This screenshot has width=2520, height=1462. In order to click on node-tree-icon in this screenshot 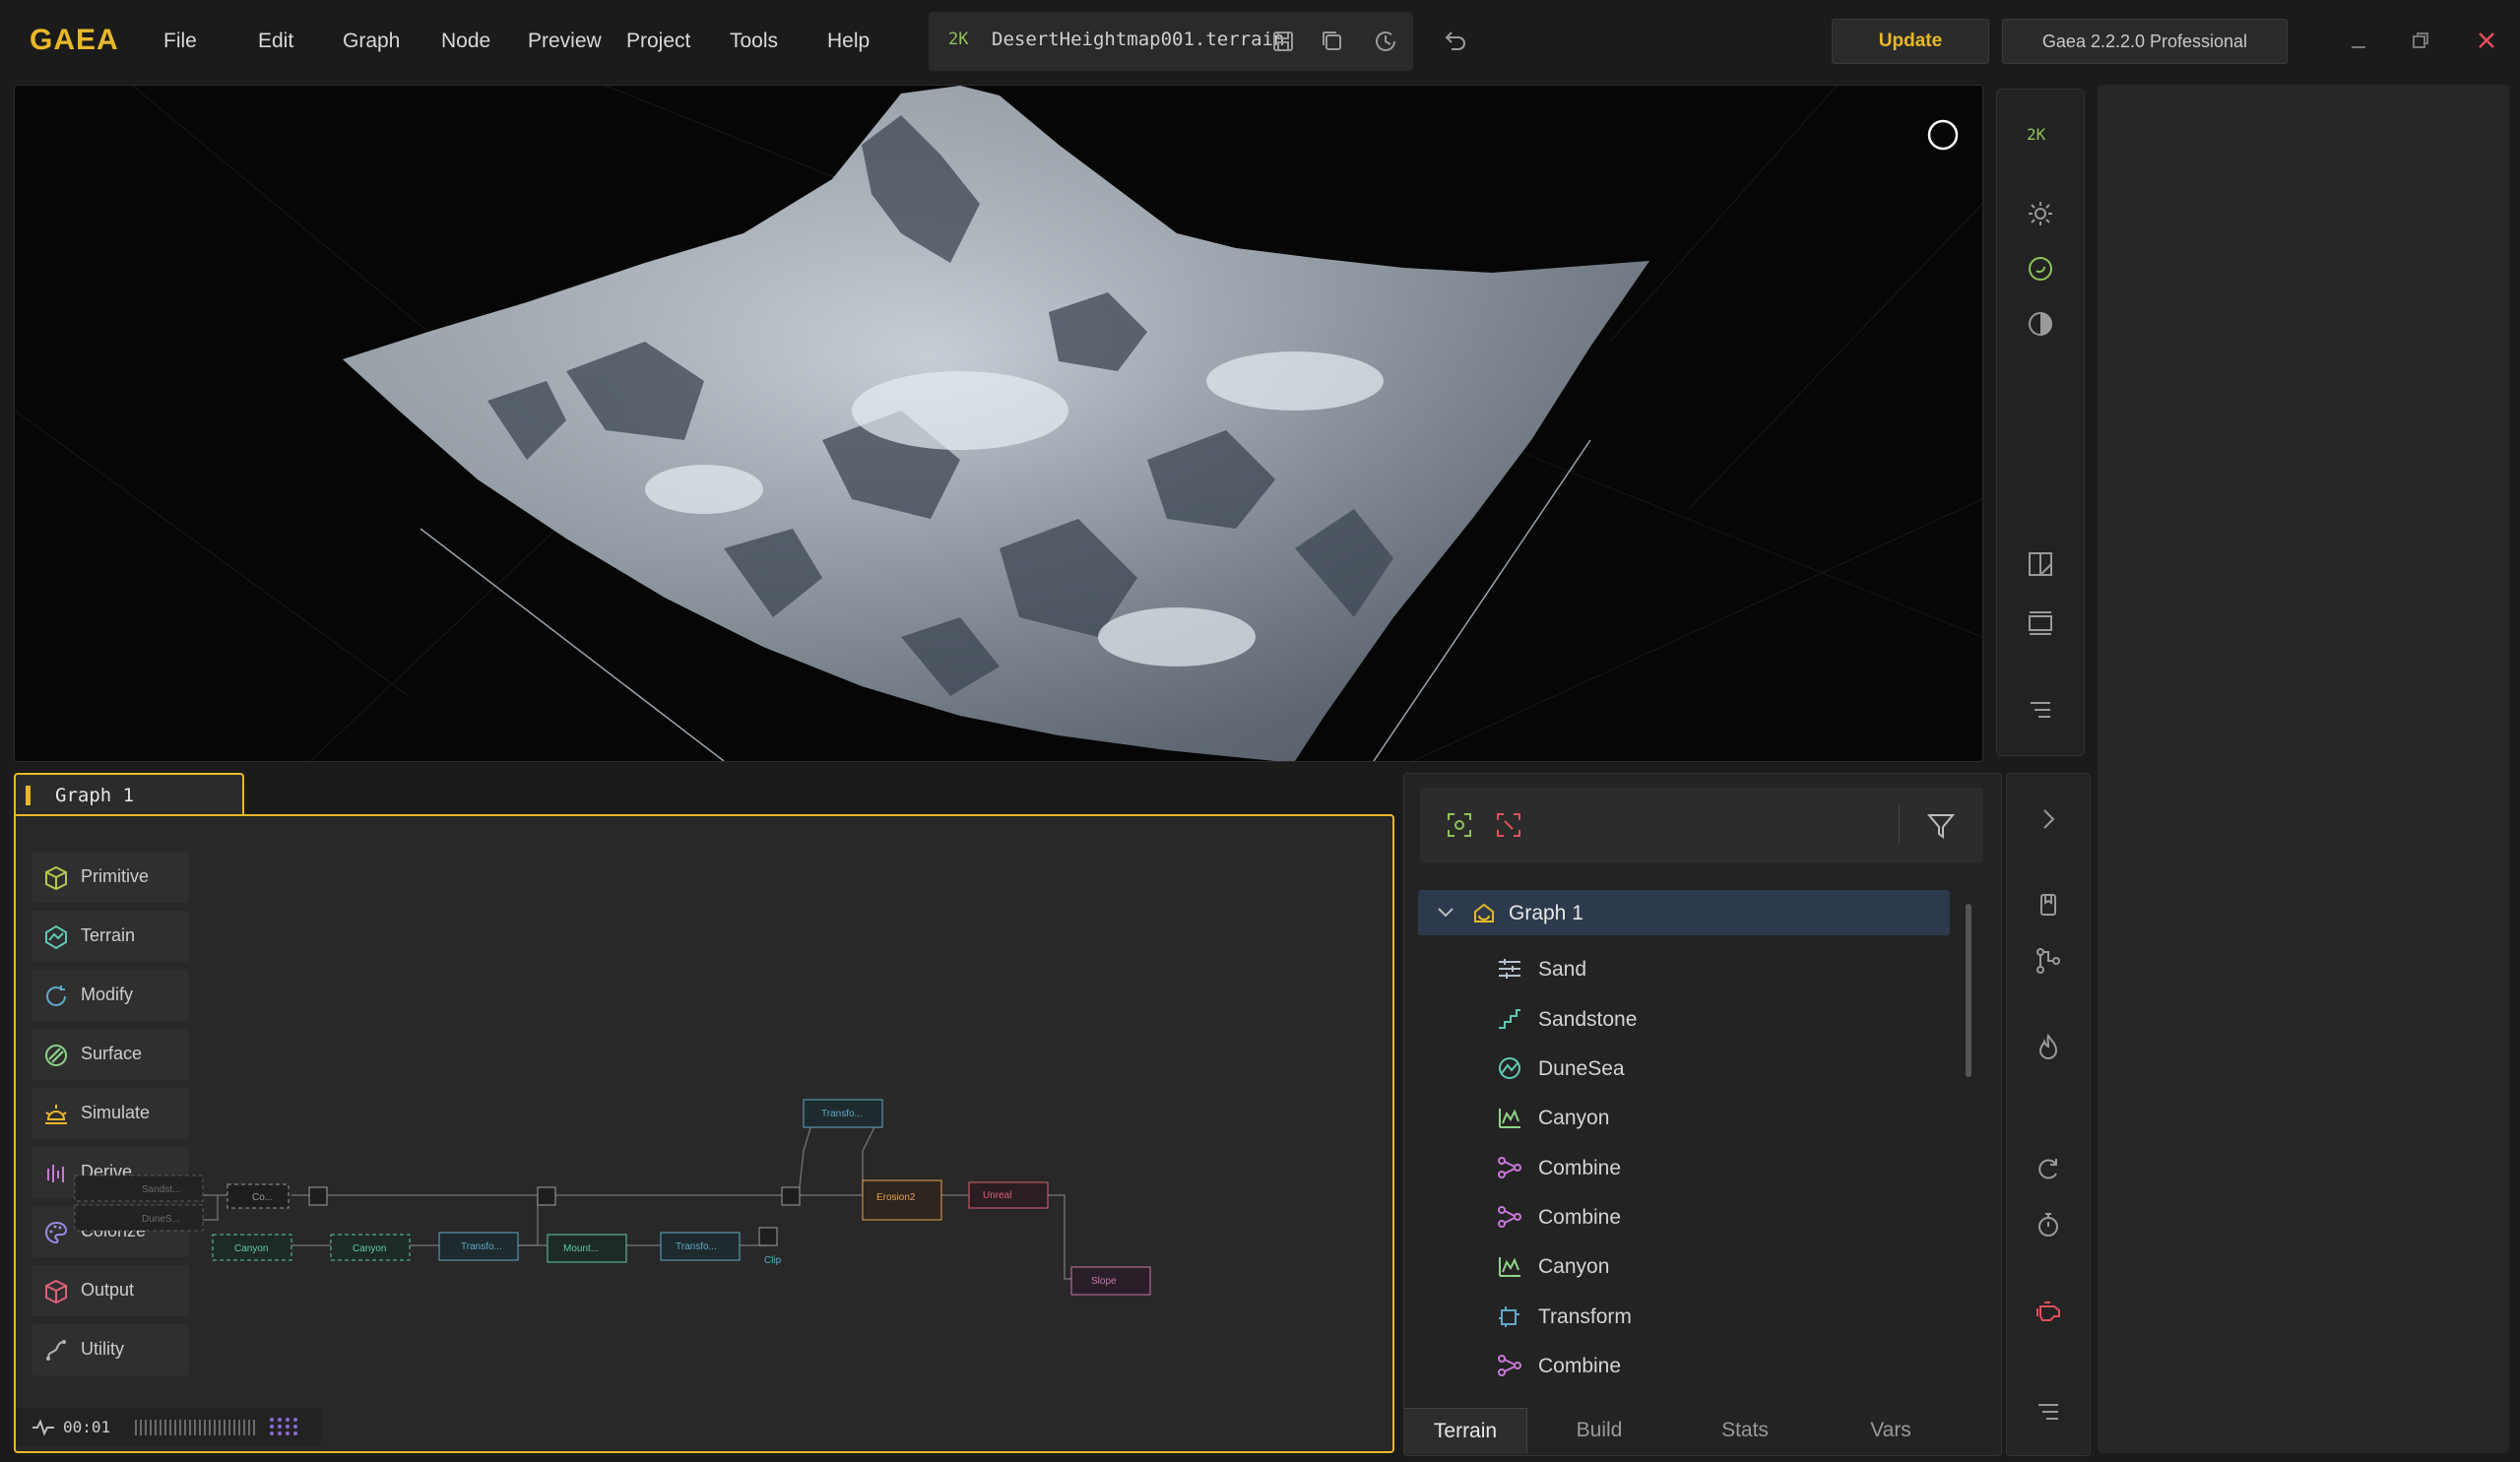, I will do `click(2048, 961)`.